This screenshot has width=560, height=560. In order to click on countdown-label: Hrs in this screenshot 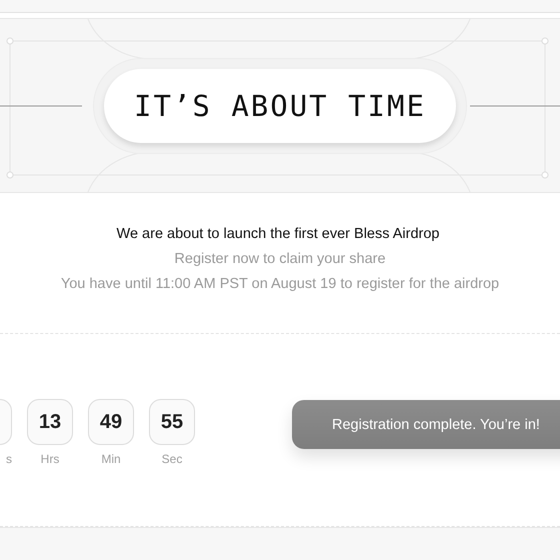, I will do `click(50, 459)`.